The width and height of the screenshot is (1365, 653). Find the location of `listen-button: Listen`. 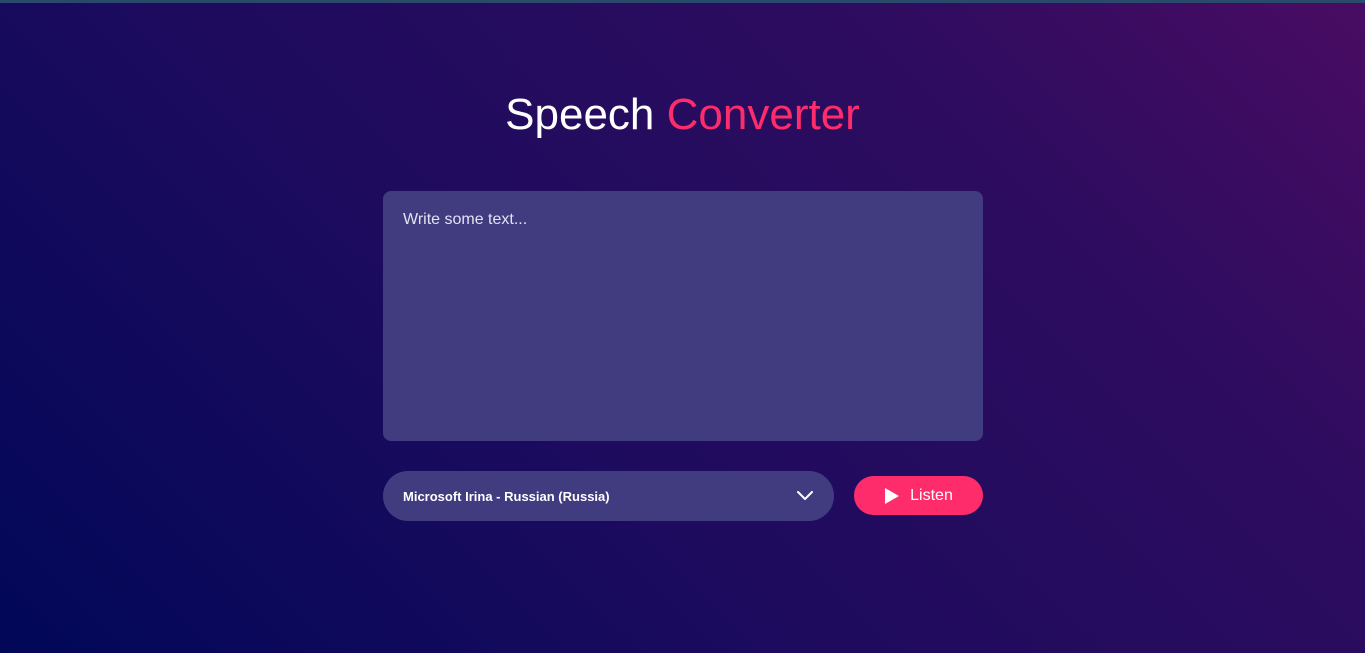

listen-button: Listen is located at coordinates (918, 495).